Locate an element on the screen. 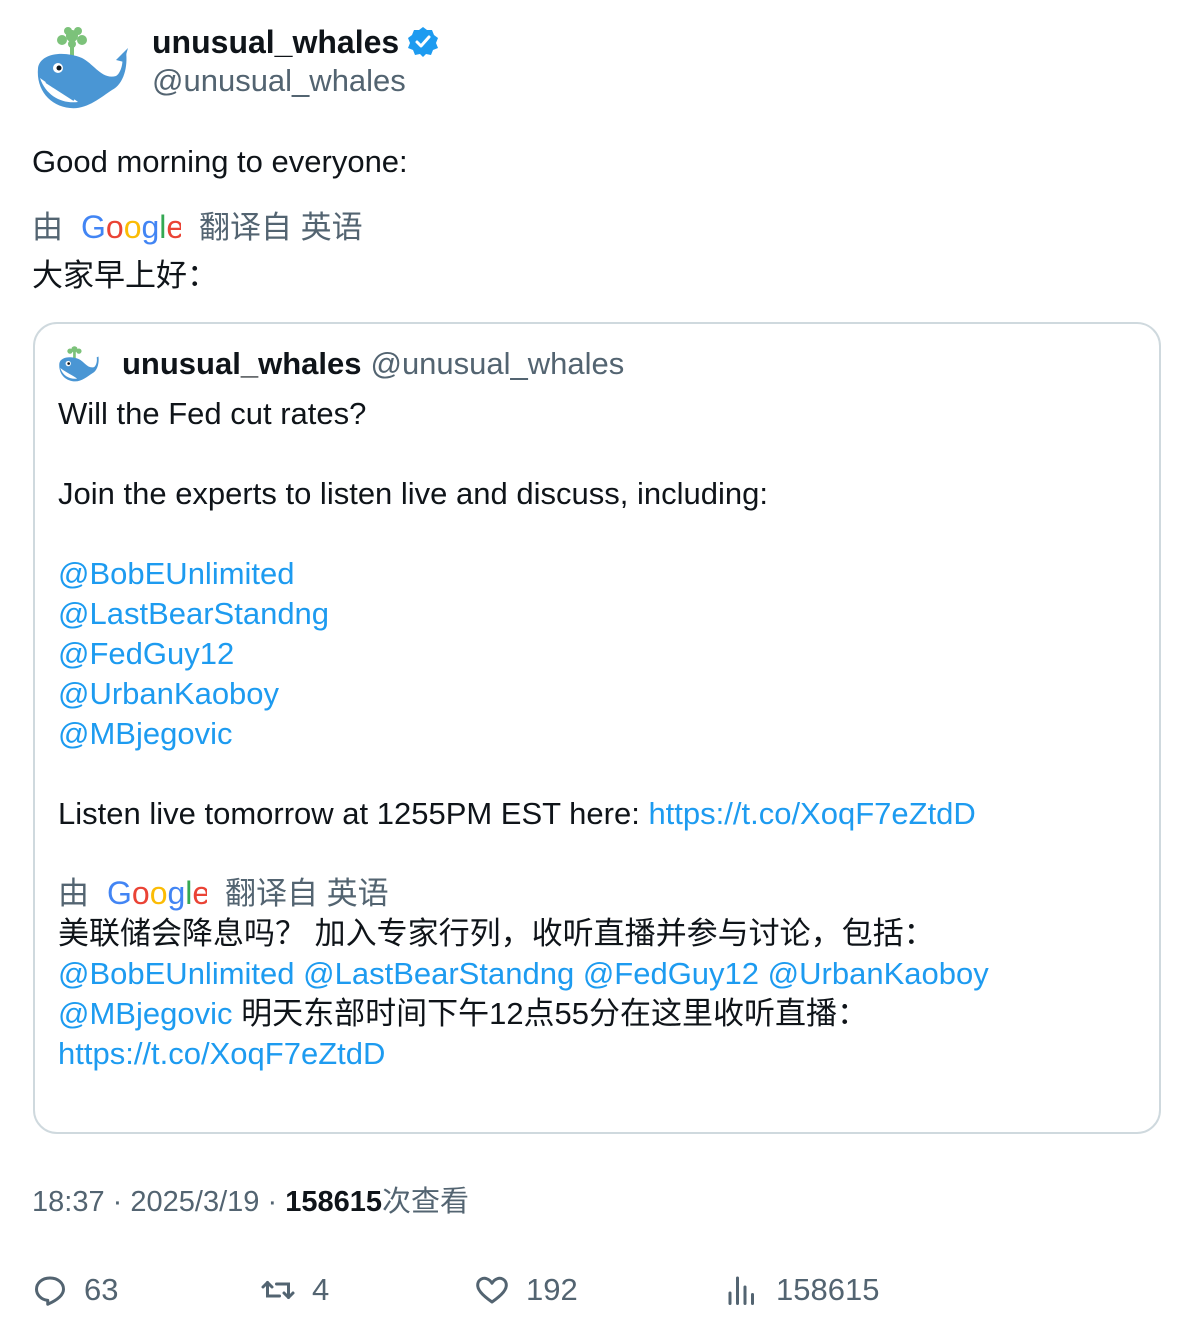 The width and height of the screenshot is (1196, 1336). tweet-date: 2025/3/19 is located at coordinates (194, 1202).